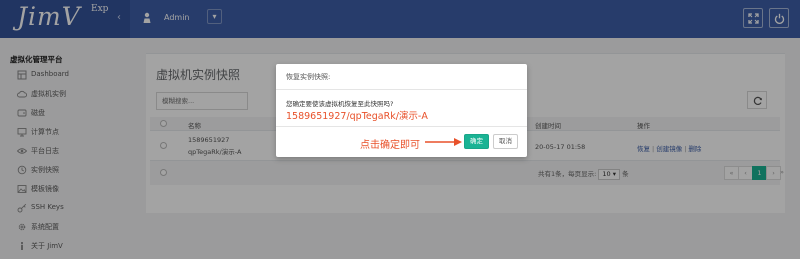 The image size is (800, 259). What do you see at coordinates (357, 116) in the screenshot?
I see `dialog-target-snapshot: 1589651927/qpTegaRk/演示-A` at bounding box center [357, 116].